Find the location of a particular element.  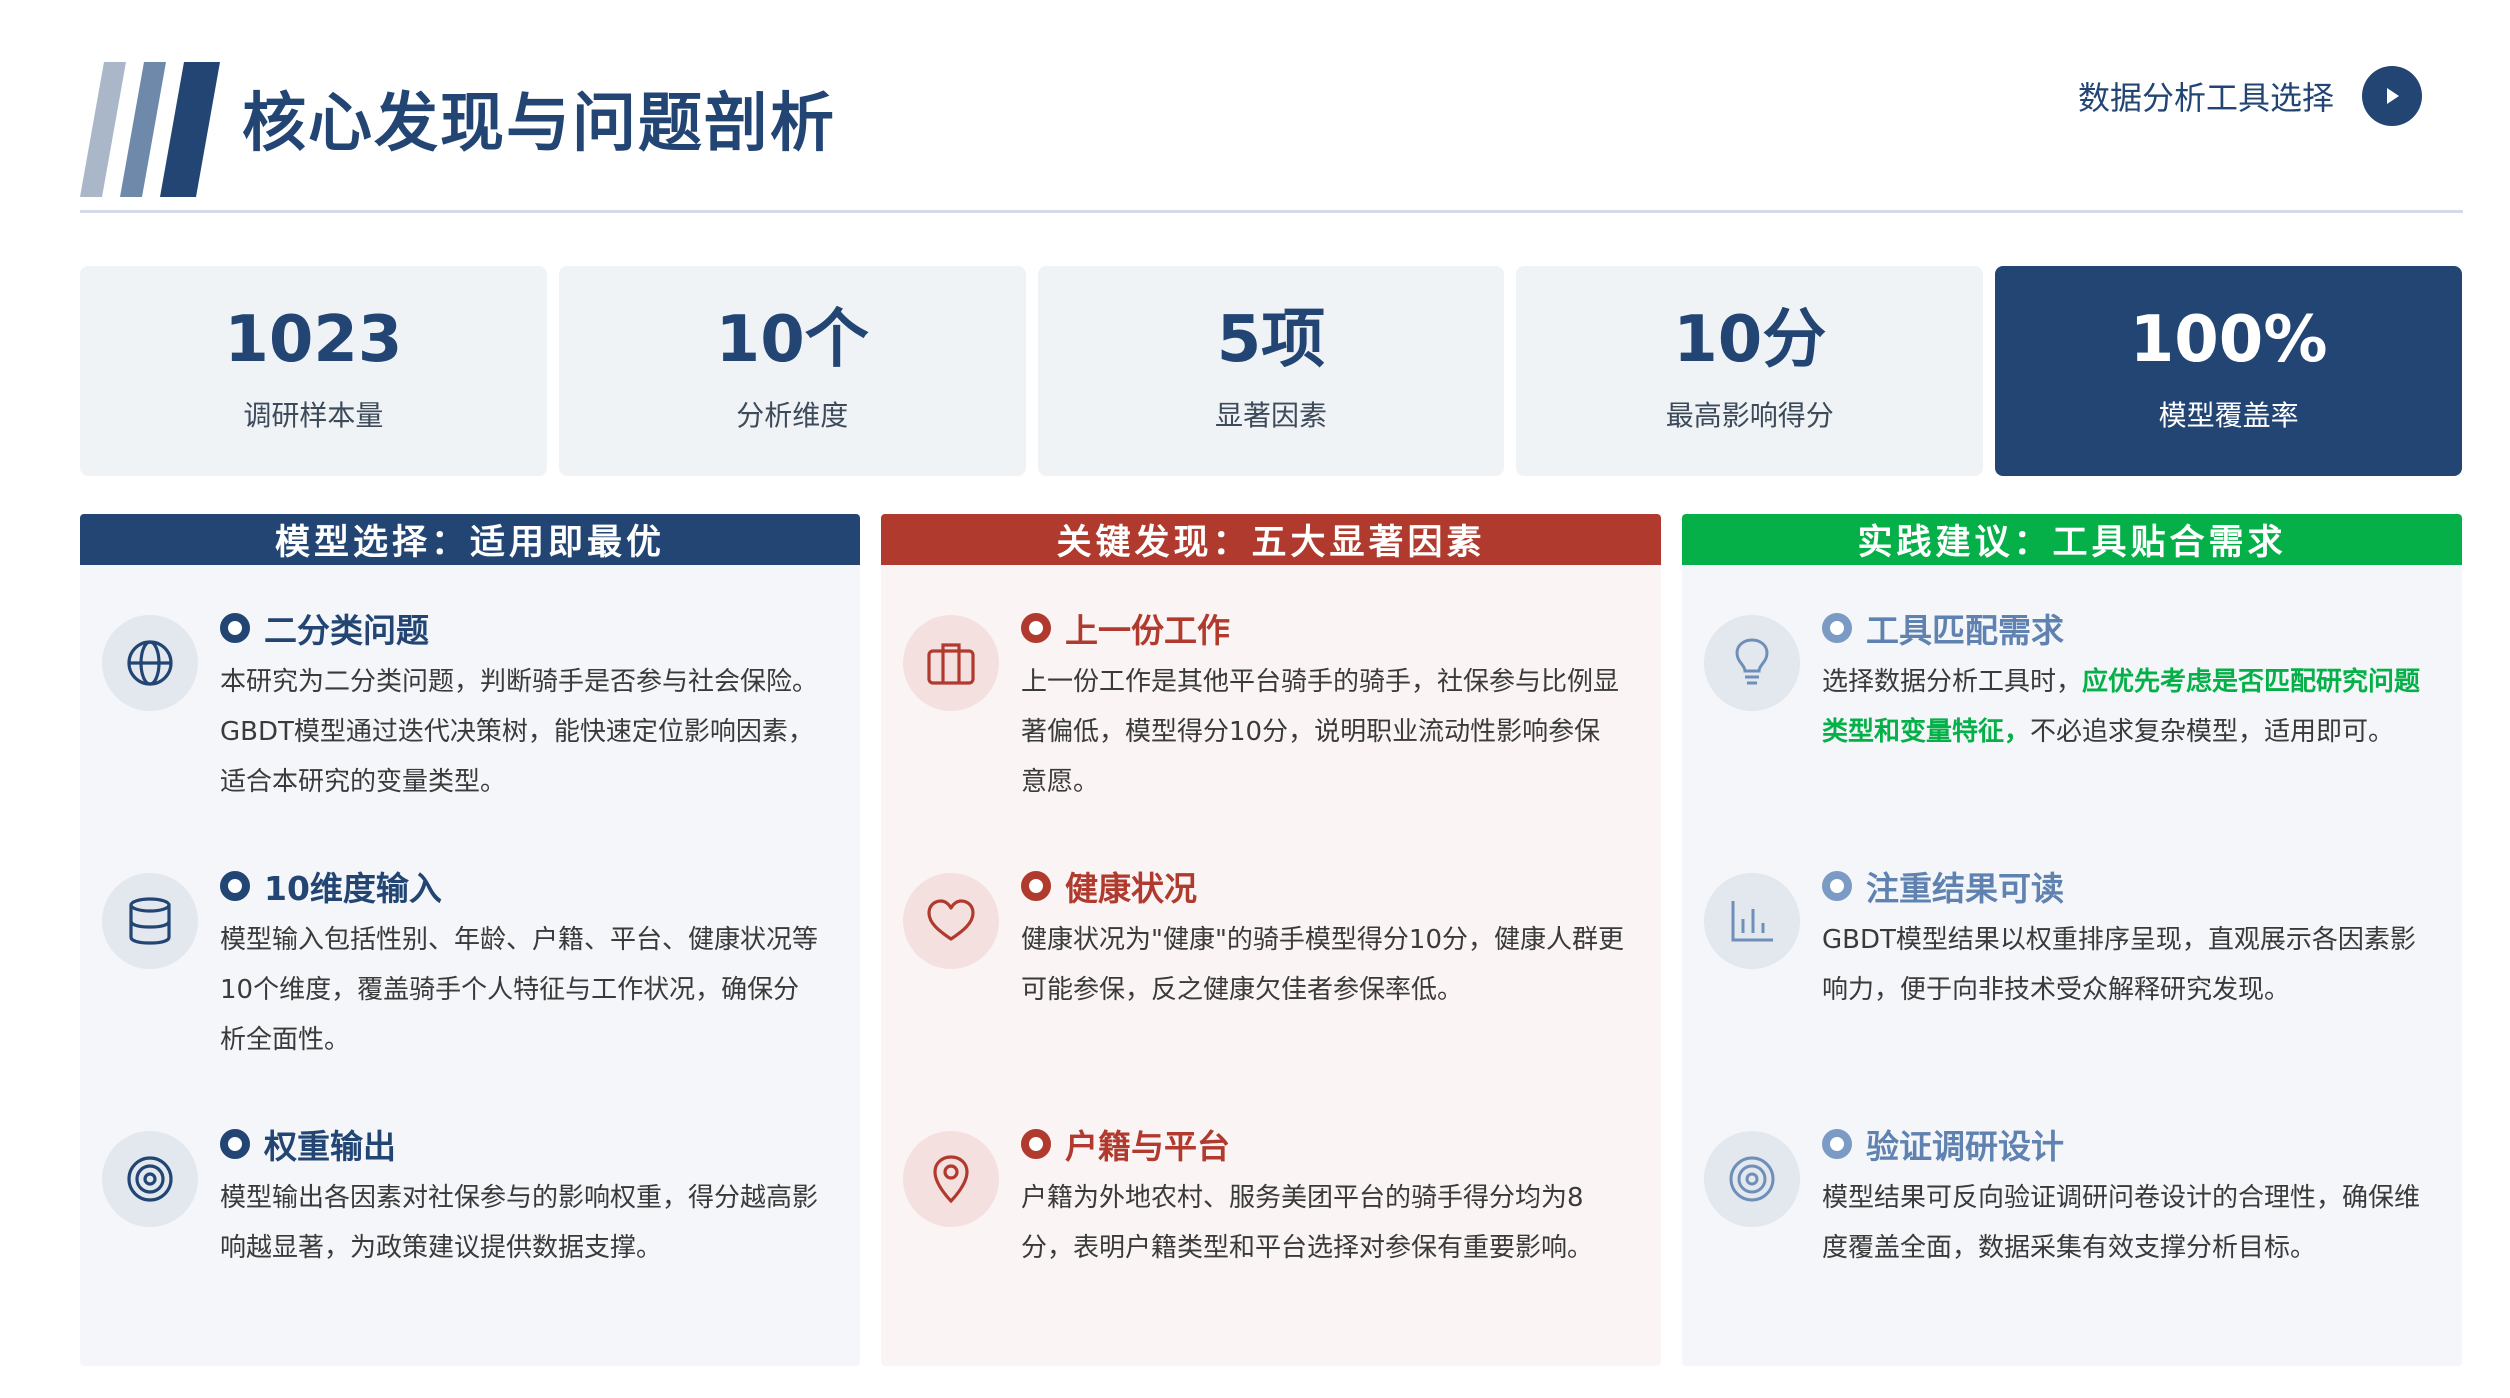

stat-card-sample-size: 1023 调研样本量 is located at coordinates (313, 371).